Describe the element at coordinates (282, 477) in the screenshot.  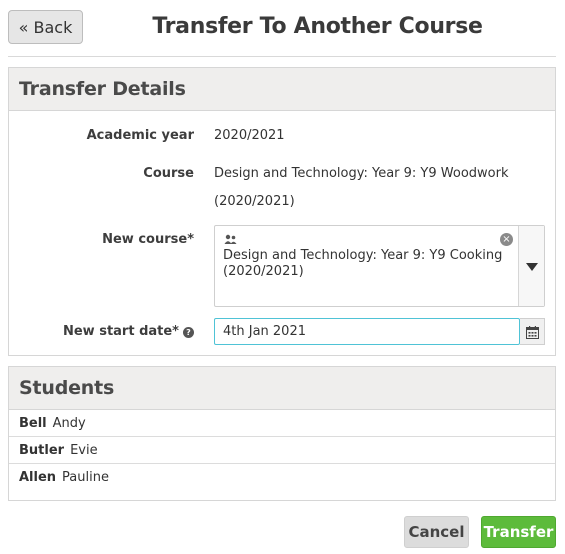
I see `student-row: Allen Pauline` at that location.